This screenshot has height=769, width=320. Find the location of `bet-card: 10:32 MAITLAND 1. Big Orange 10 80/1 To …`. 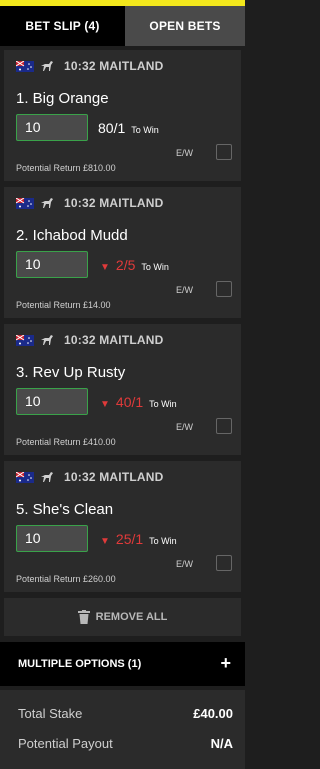

bet-card: 10:32 MAITLAND 1. Big Orange 10 80/1 To … is located at coordinates (122, 115).